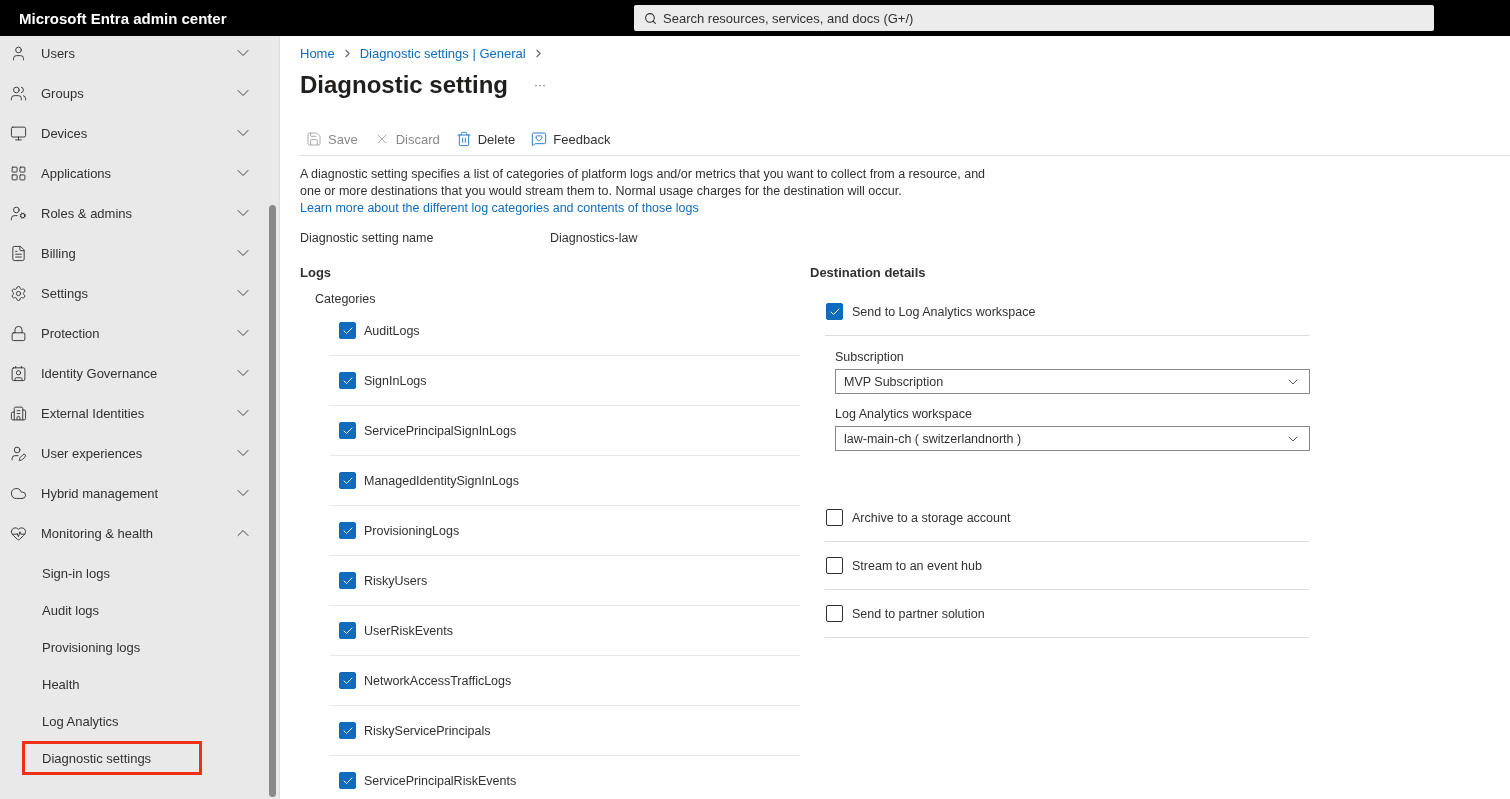 This screenshot has height=799, width=1510. I want to click on search-field: Search resources, services, and docs (G+/), so click(1034, 18).